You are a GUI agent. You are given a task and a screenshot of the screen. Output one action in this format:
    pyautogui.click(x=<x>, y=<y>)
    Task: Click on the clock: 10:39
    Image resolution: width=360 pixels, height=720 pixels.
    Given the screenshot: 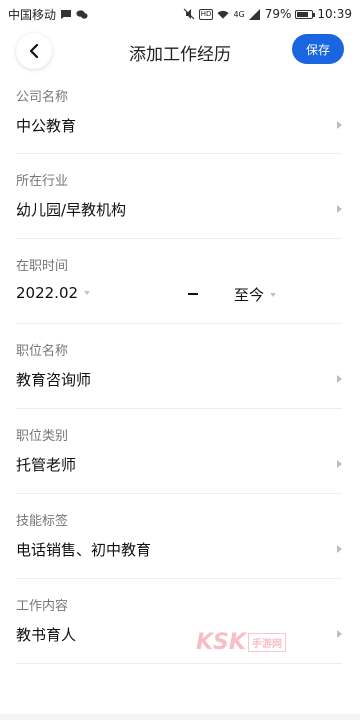 What is the action you would take?
    pyautogui.click(x=334, y=14)
    